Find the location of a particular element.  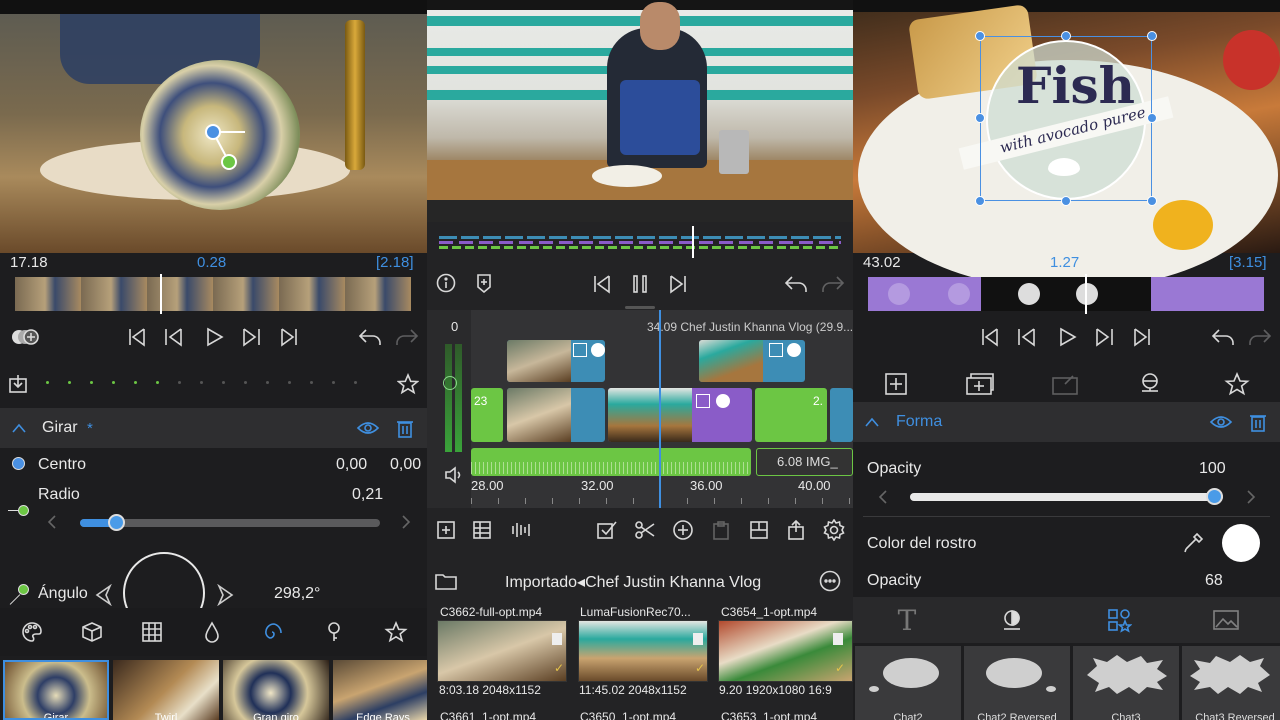

collapse-chevron-icon is located at coordinates (19, 428).